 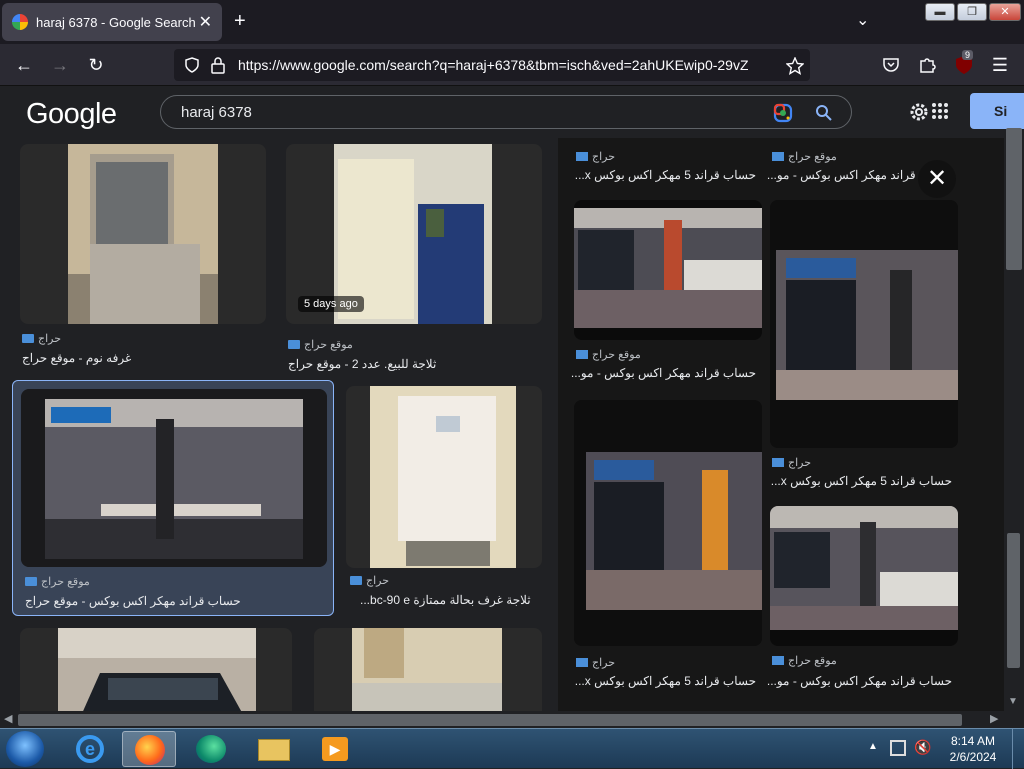 I want to click on result-caption: ثلاجة للبيع. عدد 2 - موقع حراج, so click(x=413, y=364).